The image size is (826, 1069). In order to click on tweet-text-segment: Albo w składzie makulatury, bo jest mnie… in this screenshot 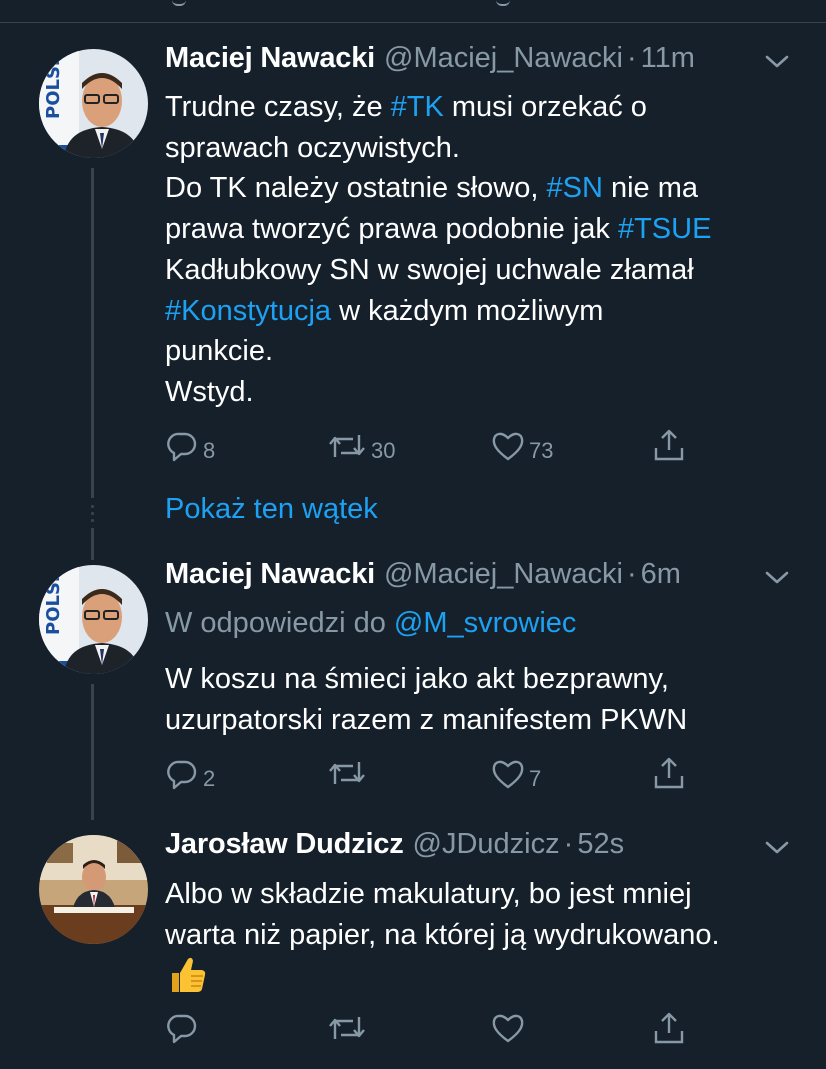, I will do `click(428, 894)`.